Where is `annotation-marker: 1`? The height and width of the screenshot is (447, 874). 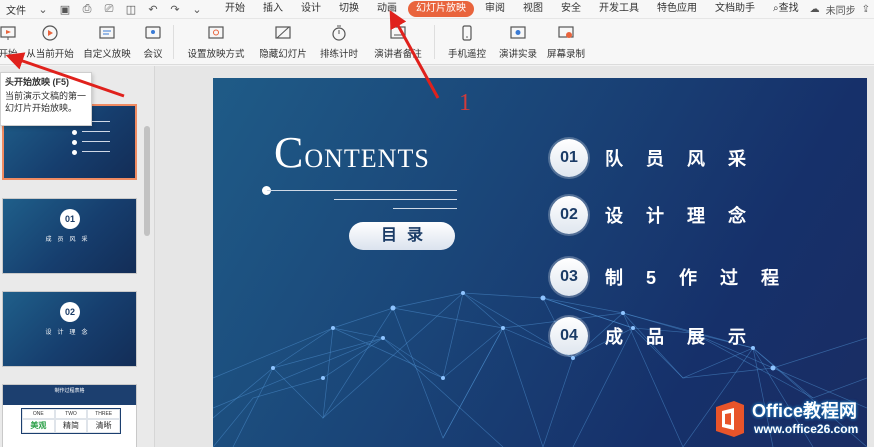
annotation-marker: 1 is located at coordinates (465, 103).